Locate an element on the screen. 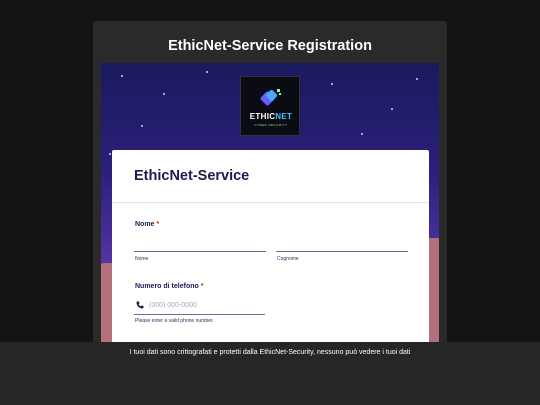  logo-word-accent: NET is located at coordinates (284, 116).